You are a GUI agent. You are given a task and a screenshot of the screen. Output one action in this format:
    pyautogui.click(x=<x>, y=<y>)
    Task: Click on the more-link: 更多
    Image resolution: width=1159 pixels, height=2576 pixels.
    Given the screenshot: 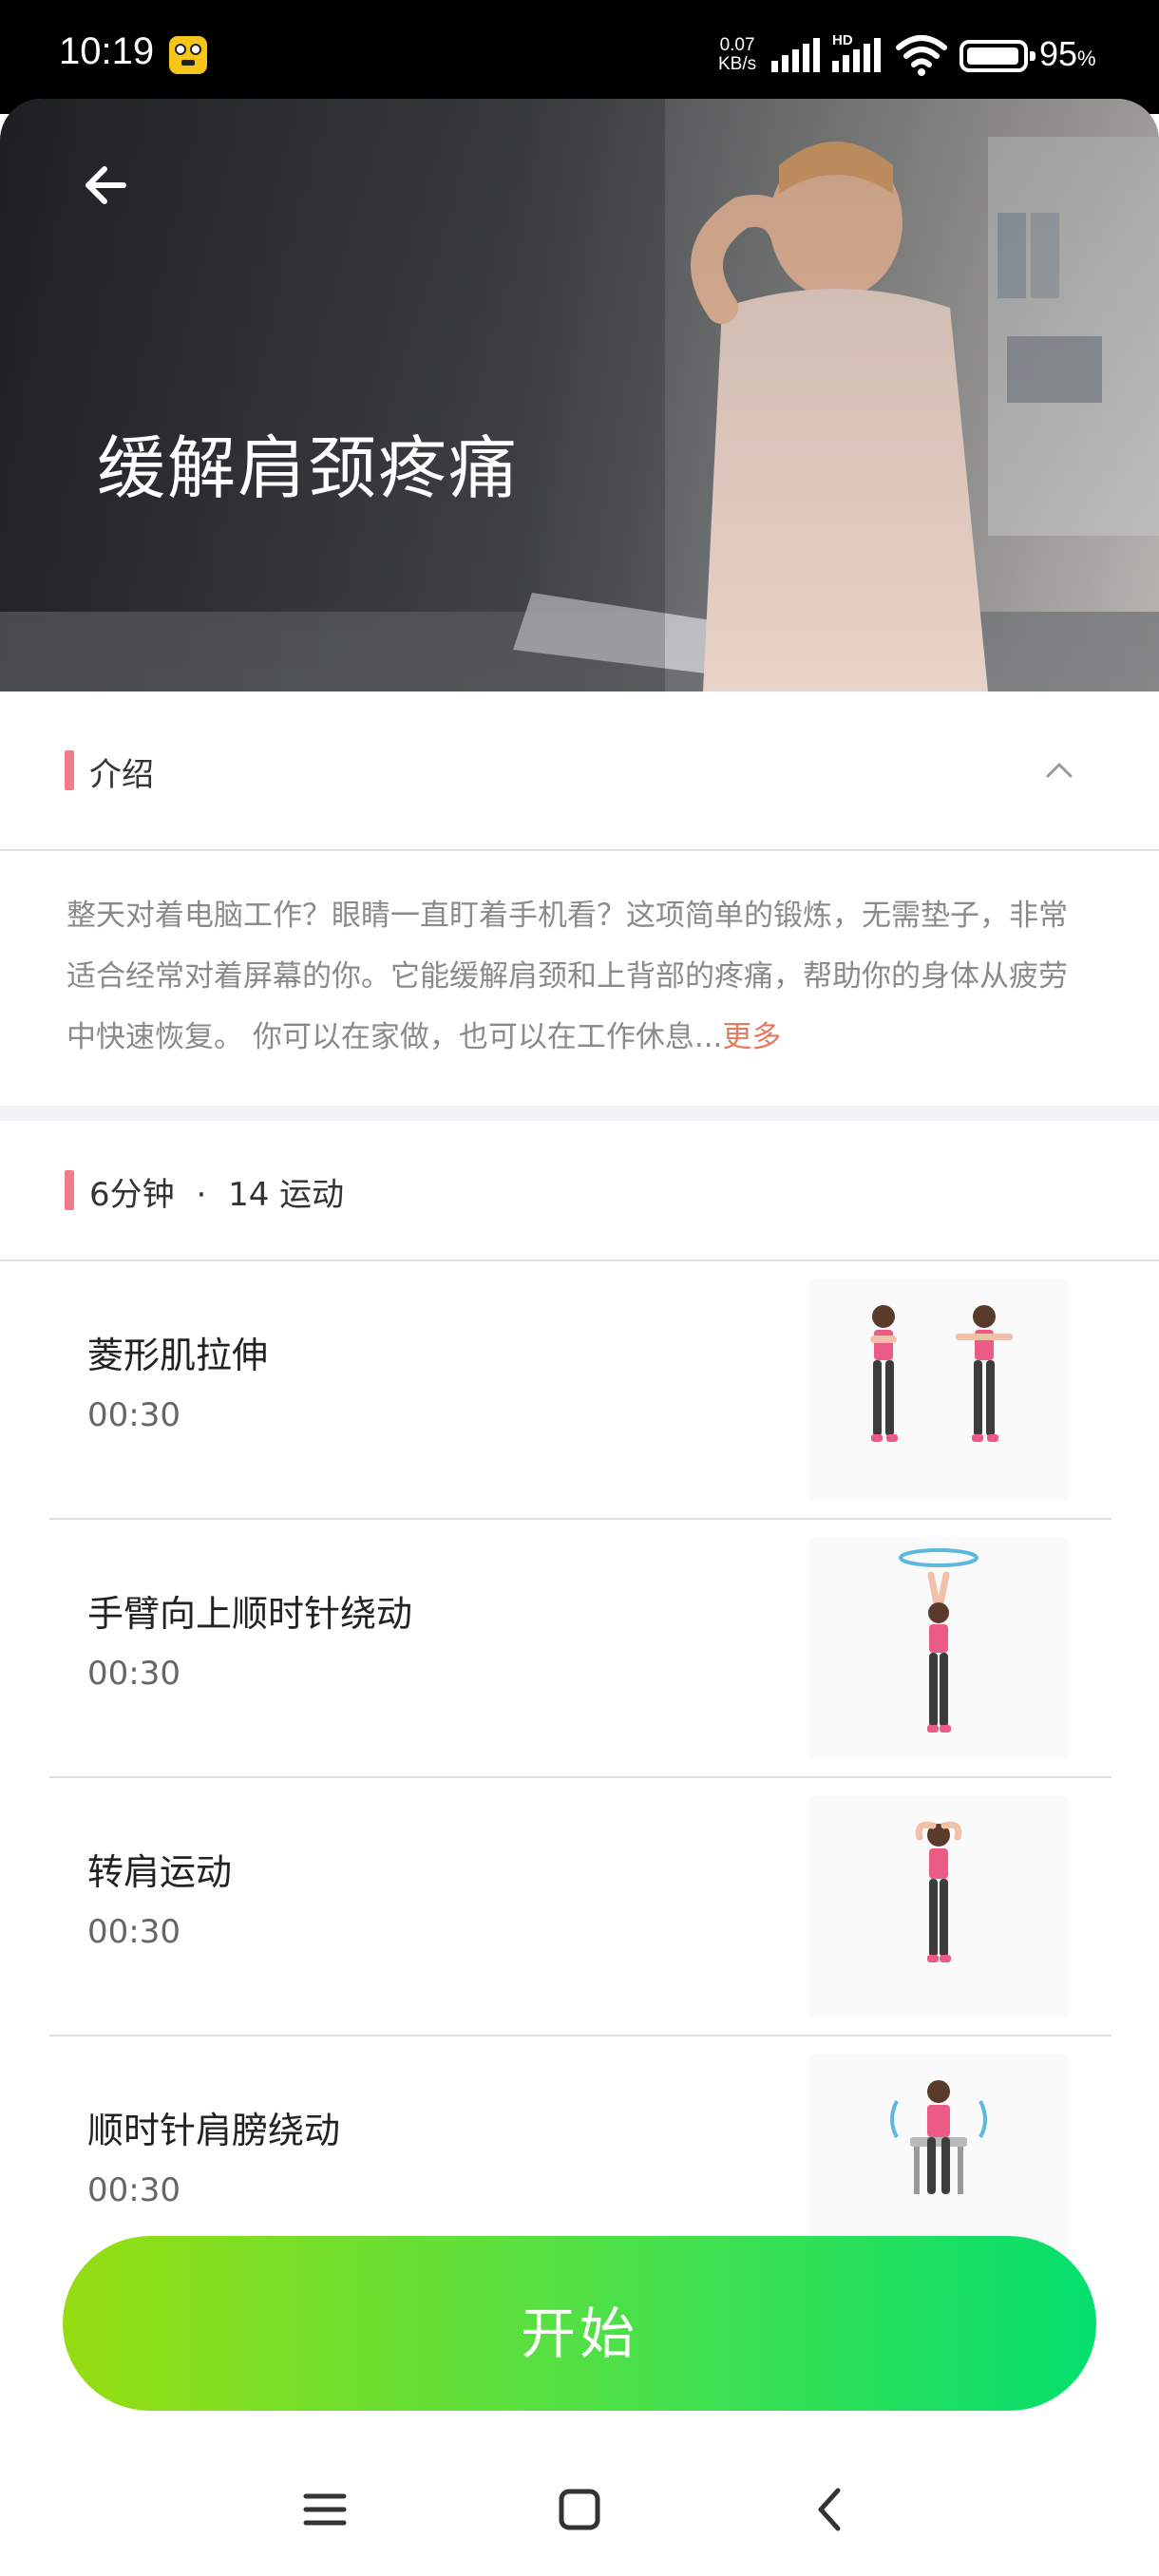 What is the action you would take?
    pyautogui.click(x=751, y=1037)
    